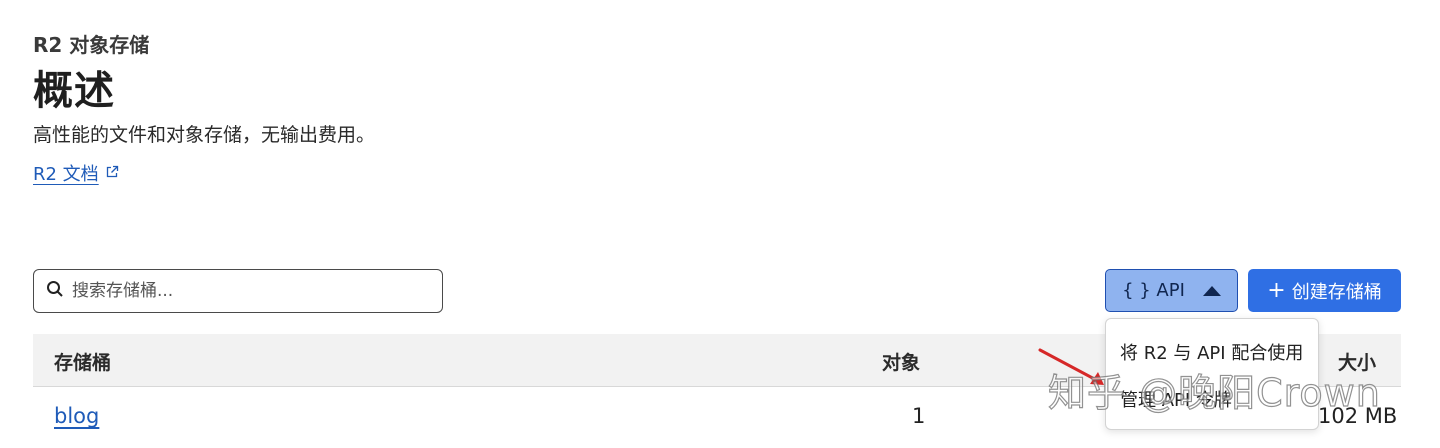 This screenshot has width=1440, height=448. I want to click on api-dropdown-button: { } API, so click(1171, 290).